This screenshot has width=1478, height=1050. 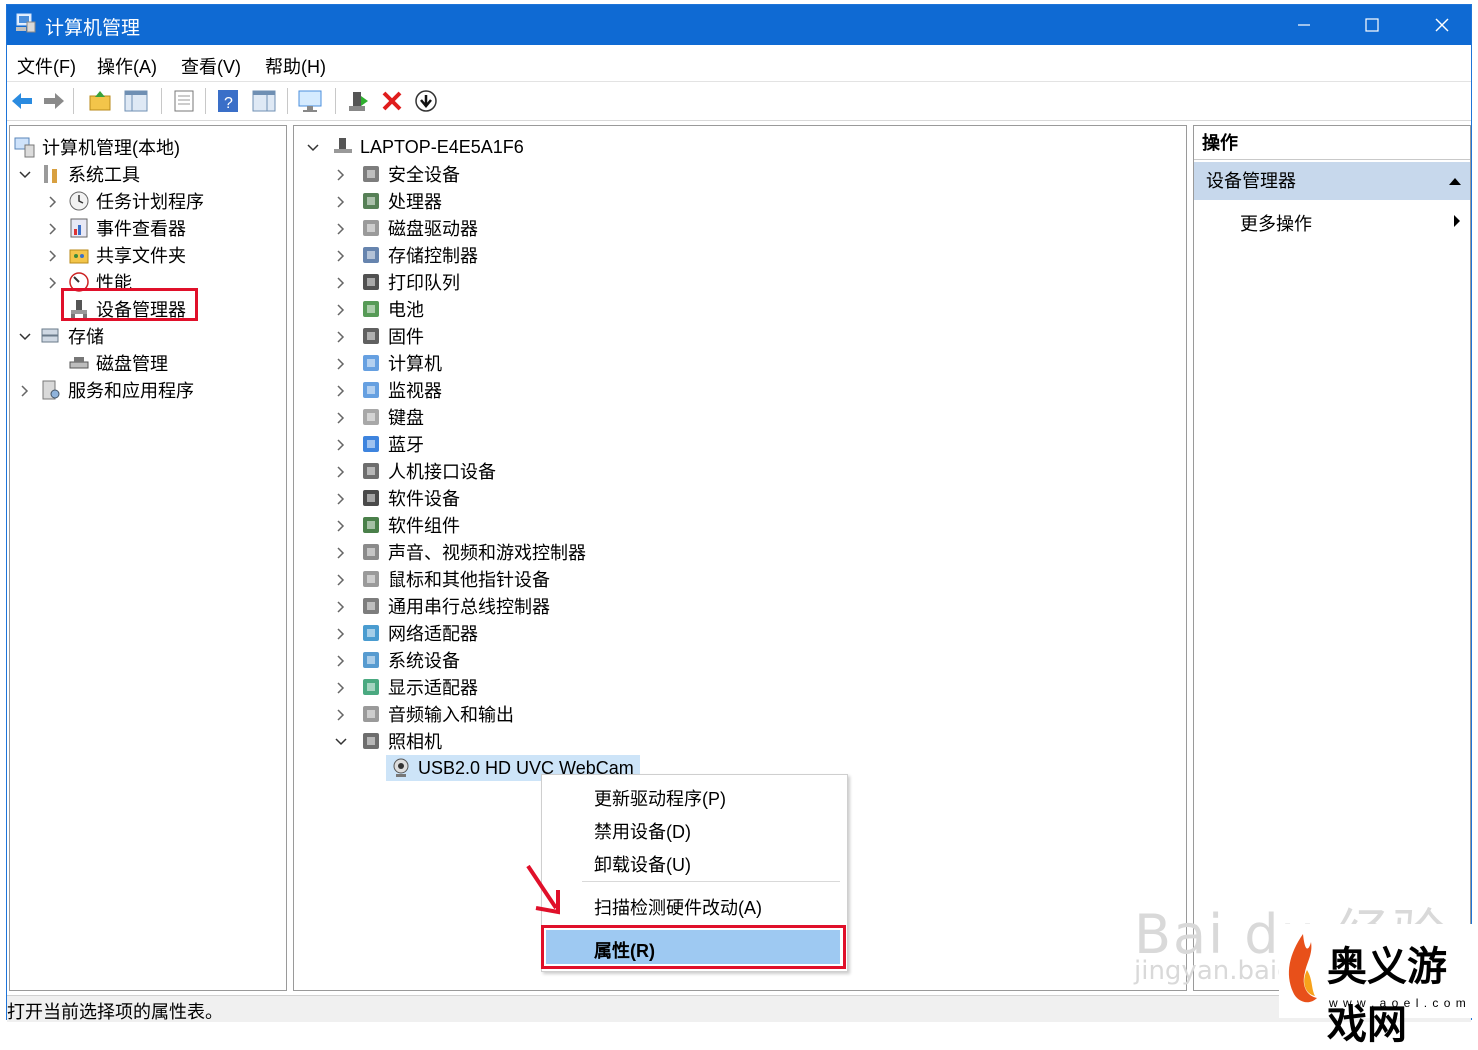 I want to click on device-category-row: 网络适配器, so click(x=419, y=633).